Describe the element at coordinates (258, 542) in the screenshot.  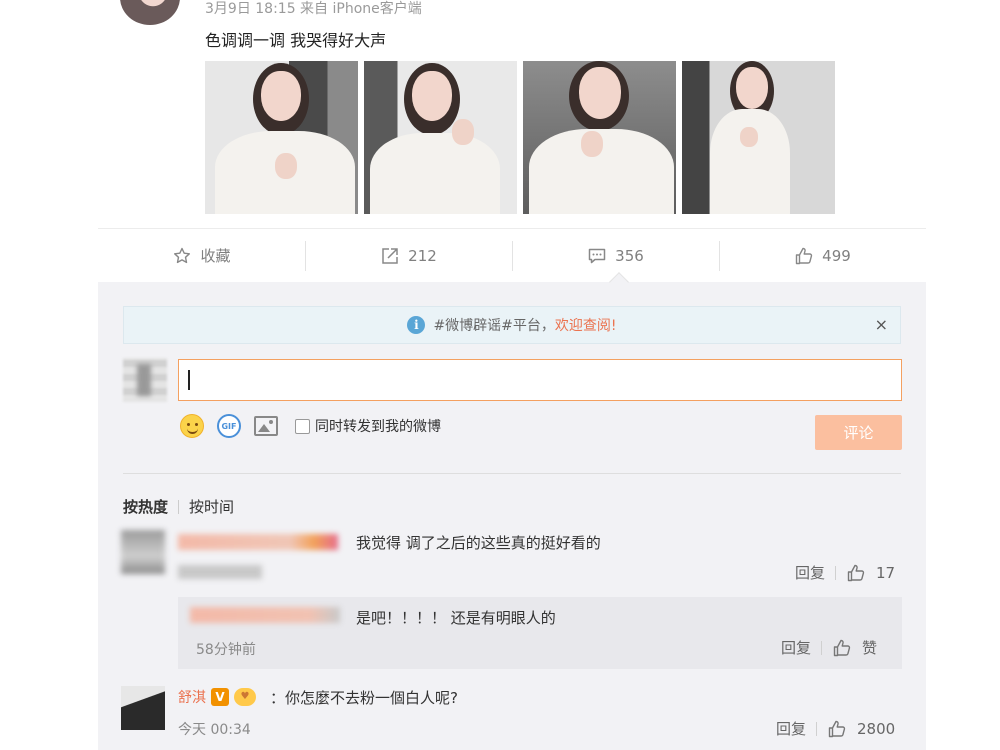
I see `commenter-name-redacted` at that location.